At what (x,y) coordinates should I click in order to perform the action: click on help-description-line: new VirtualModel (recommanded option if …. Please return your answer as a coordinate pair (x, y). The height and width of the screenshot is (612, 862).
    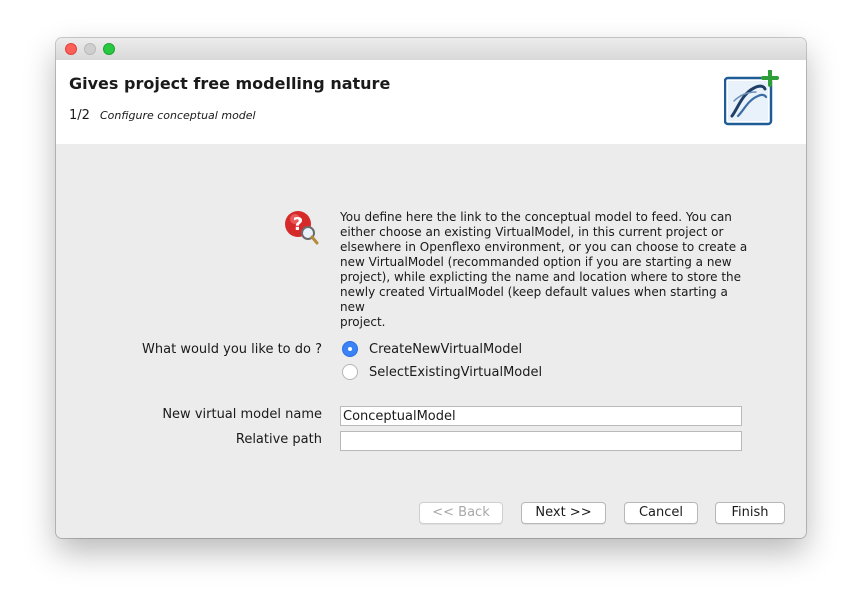
    Looking at the image, I should click on (536, 262).